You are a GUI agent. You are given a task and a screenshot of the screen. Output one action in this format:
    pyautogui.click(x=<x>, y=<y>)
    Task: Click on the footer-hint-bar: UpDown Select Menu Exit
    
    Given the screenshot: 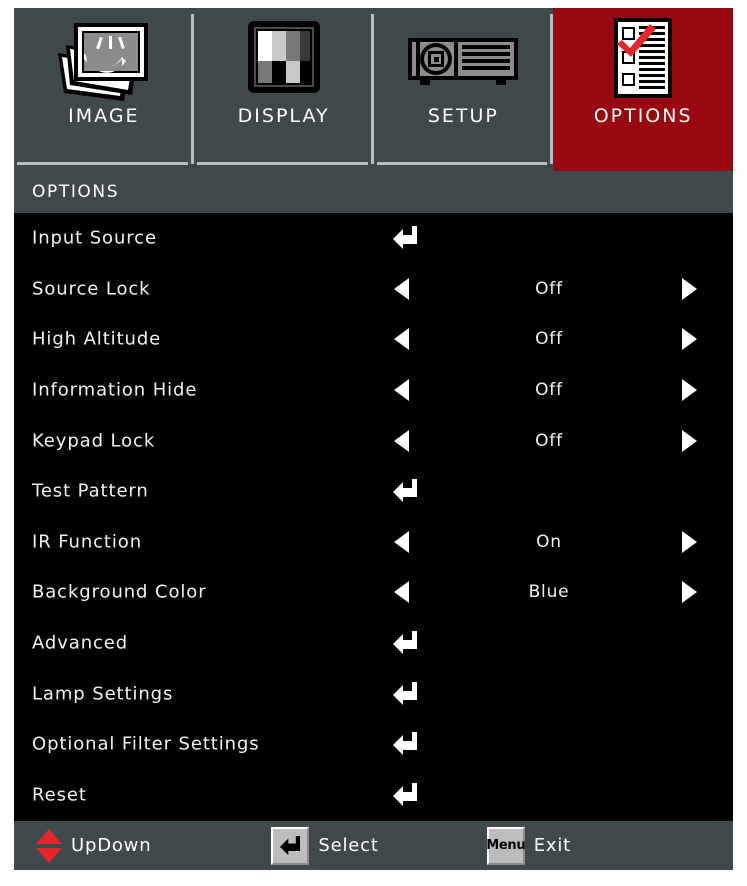 What is the action you would take?
    pyautogui.click(x=373, y=845)
    